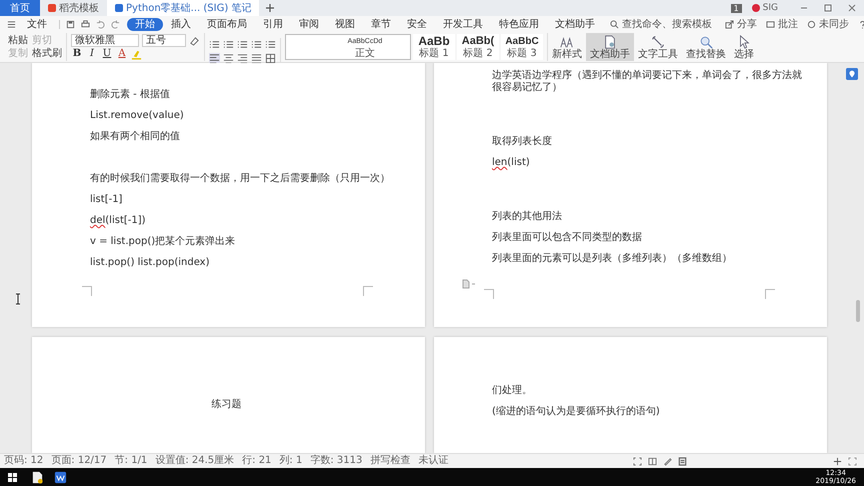 Image resolution: width=864 pixels, height=486 pixels. Describe the element at coordinates (256, 58) in the screenshot. I see `justify-icon` at that location.